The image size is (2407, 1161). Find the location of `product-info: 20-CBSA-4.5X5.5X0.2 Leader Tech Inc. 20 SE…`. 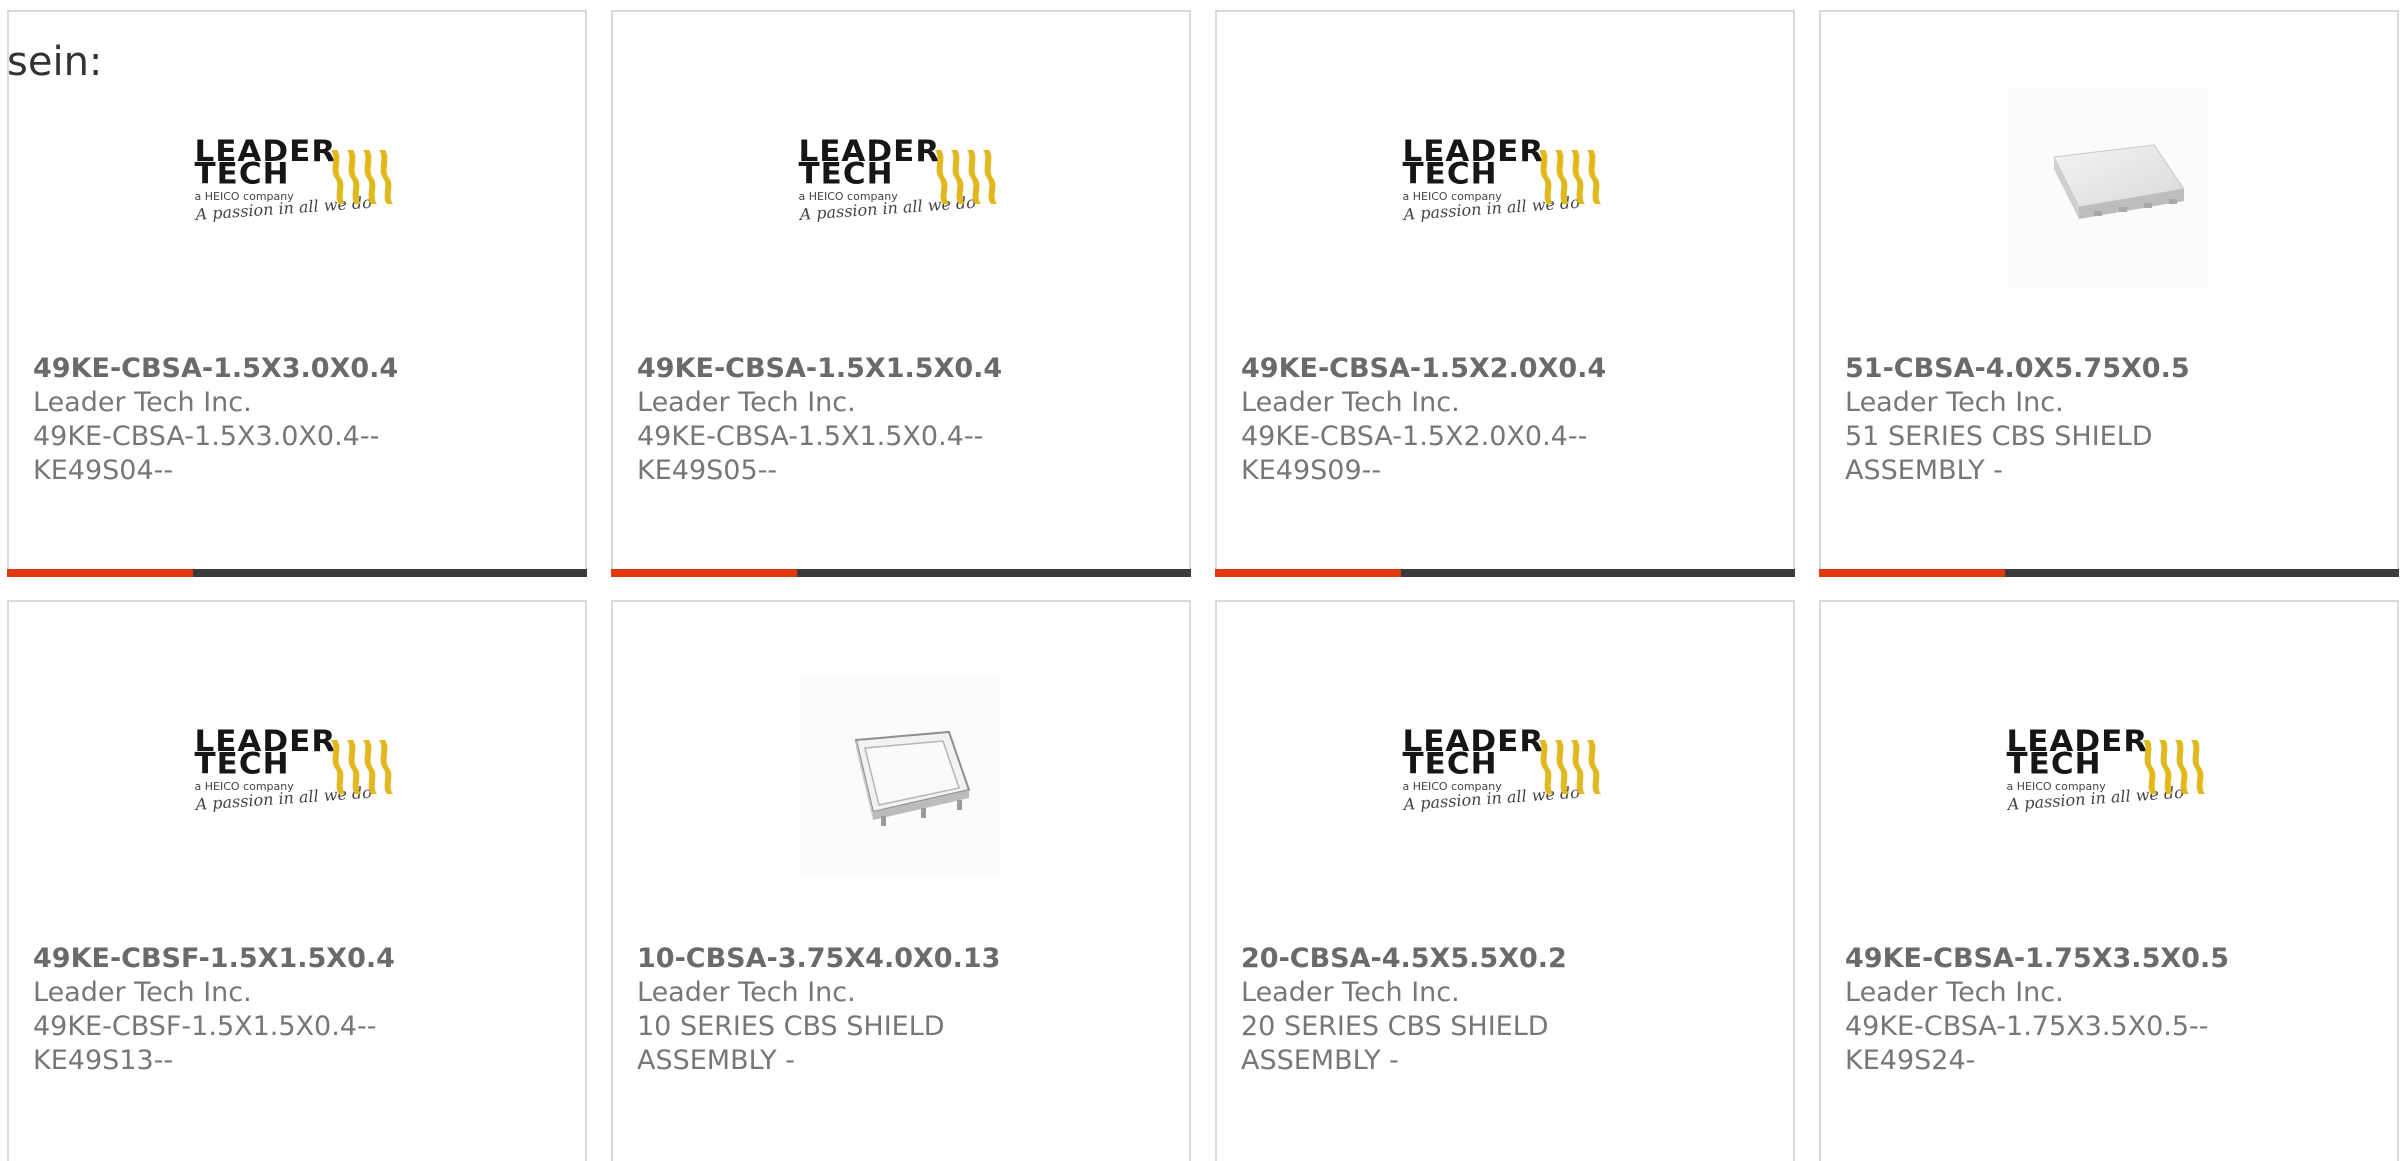

product-info: 20-CBSA-4.5X5.5X0.2 Leader Tech Inc. 20 SE… is located at coordinates (1505, 1010).